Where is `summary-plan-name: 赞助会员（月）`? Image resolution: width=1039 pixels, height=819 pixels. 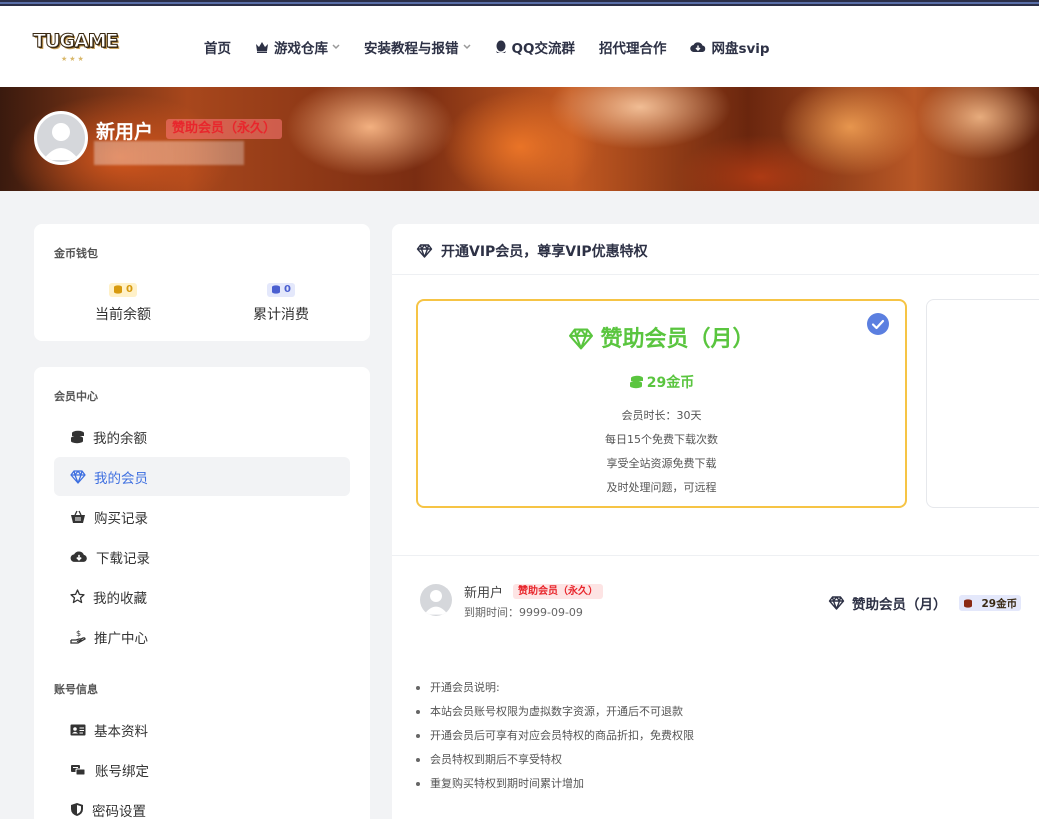
summary-plan-name: 赞助会员（月） is located at coordinates (899, 605).